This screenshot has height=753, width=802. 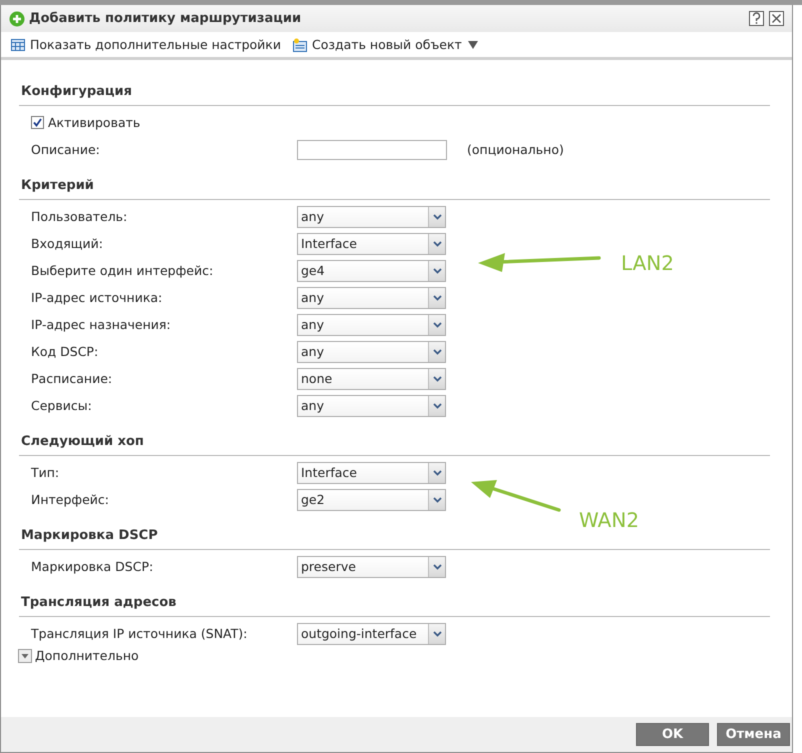 I want to click on section-heading: Конфигурация, so click(x=394, y=94).